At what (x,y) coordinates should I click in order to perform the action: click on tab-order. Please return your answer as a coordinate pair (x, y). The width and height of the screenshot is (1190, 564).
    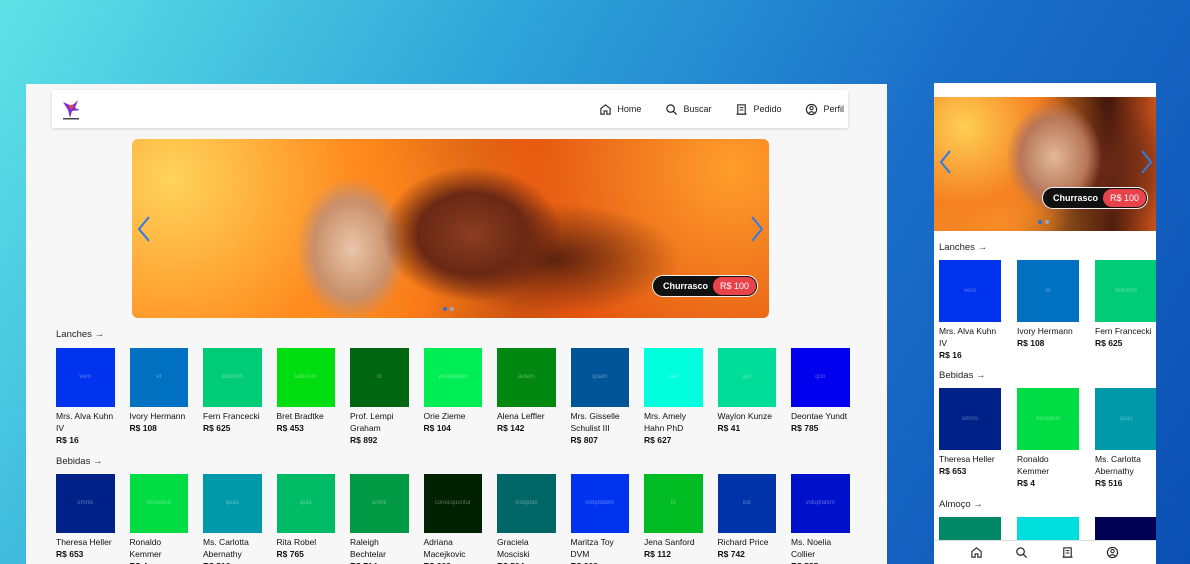
    Looking at the image, I should click on (1068, 553).